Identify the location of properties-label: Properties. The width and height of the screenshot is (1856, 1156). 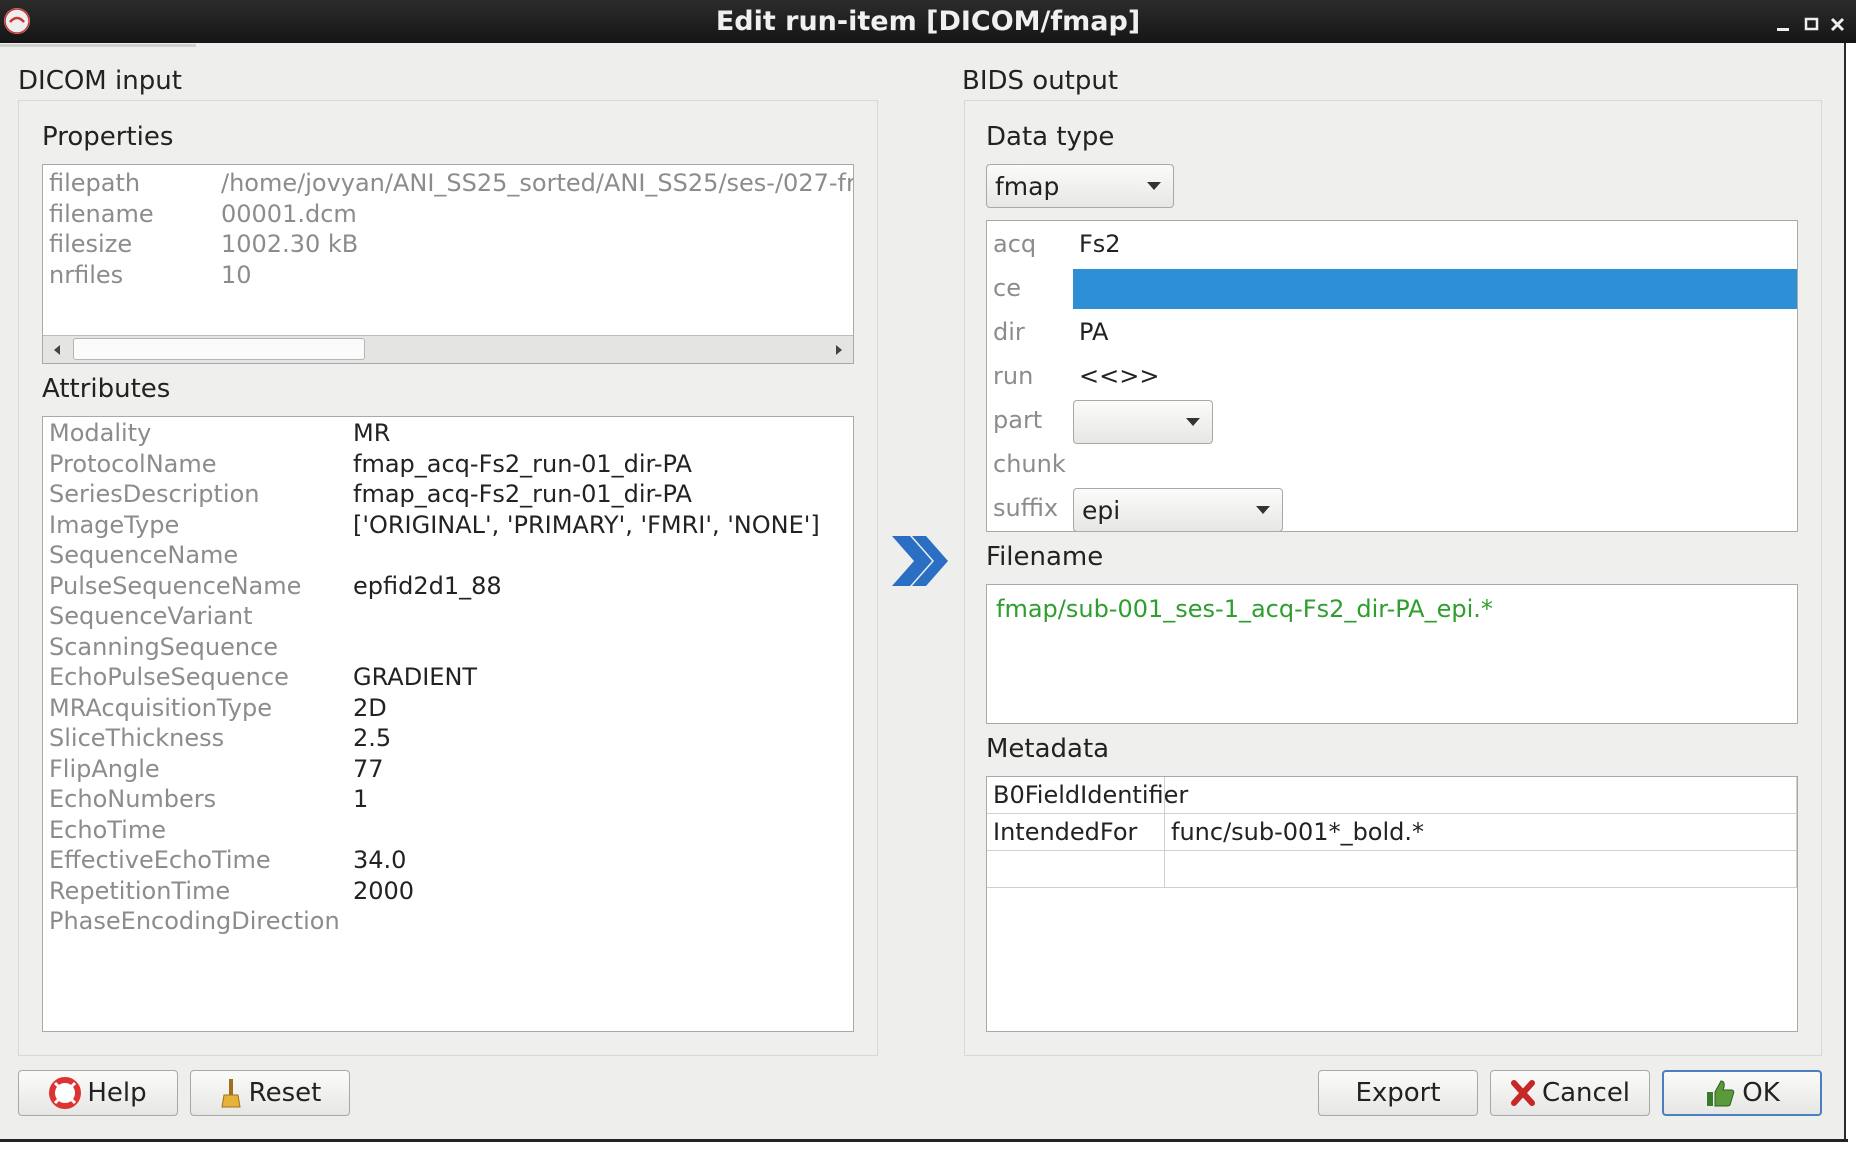
(108, 137).